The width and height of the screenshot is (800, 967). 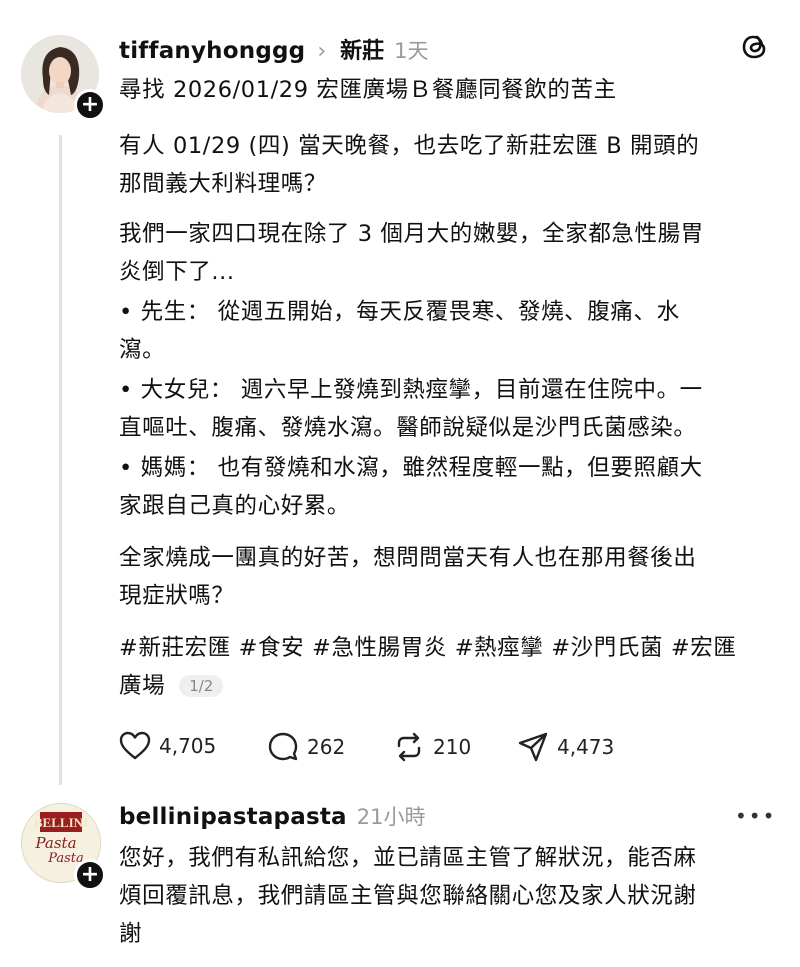 What do you see at coordinates (362, 49) in the screenshot?
I see `post-location: 新莊` at bounding box center [362, 49].